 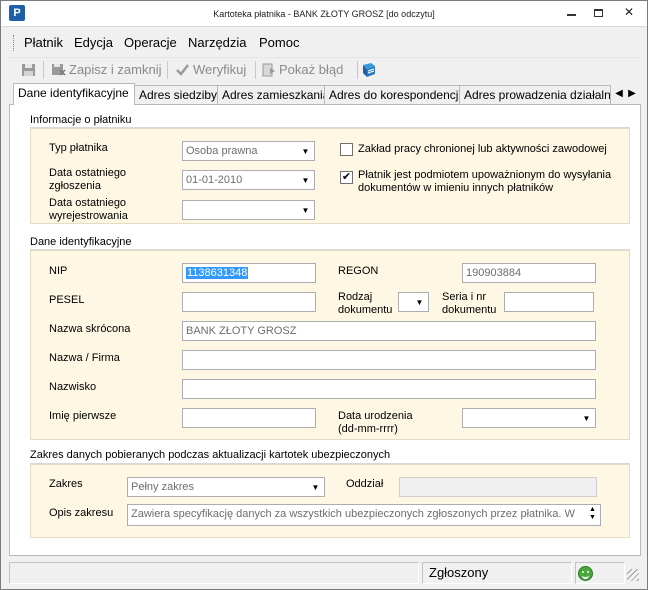 I want to click on birth-date-label-1: Data urodzenia, so click(x=375, y=416).